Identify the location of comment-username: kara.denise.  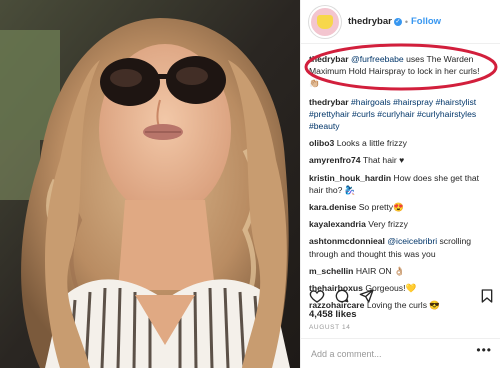
(332, 207).